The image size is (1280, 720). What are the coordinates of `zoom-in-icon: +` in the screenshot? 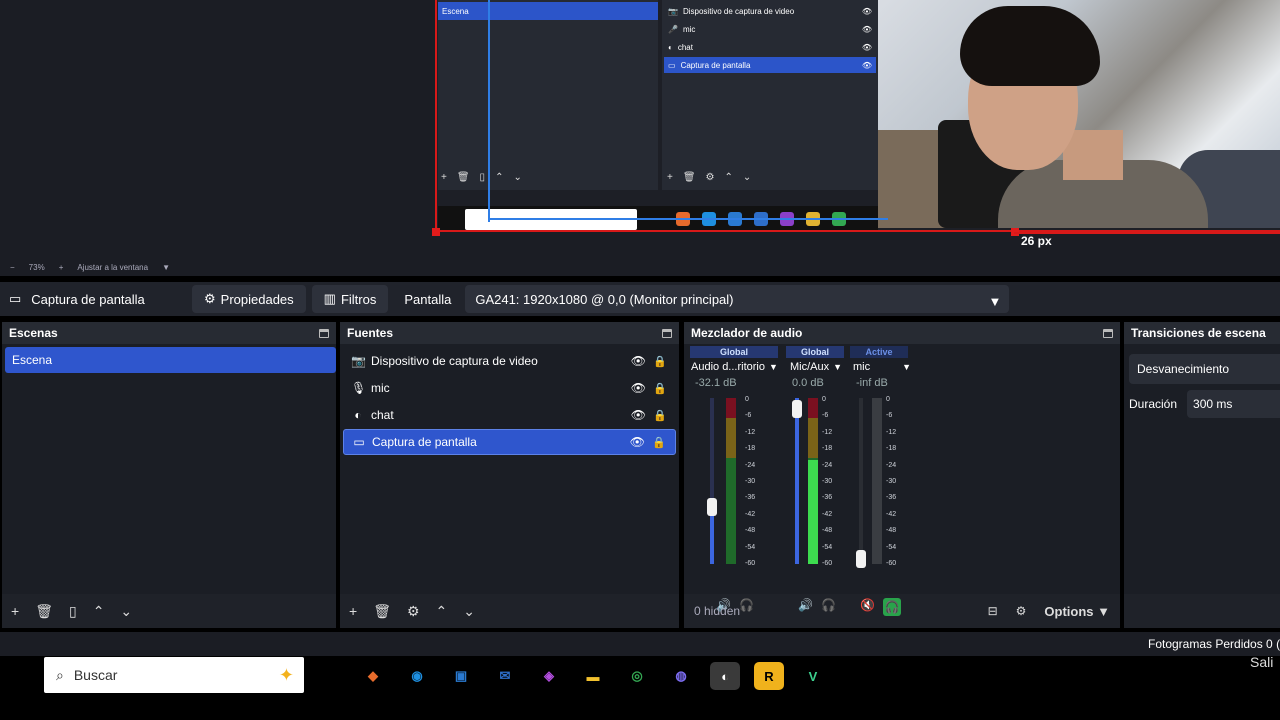 It's located at (61, 267).